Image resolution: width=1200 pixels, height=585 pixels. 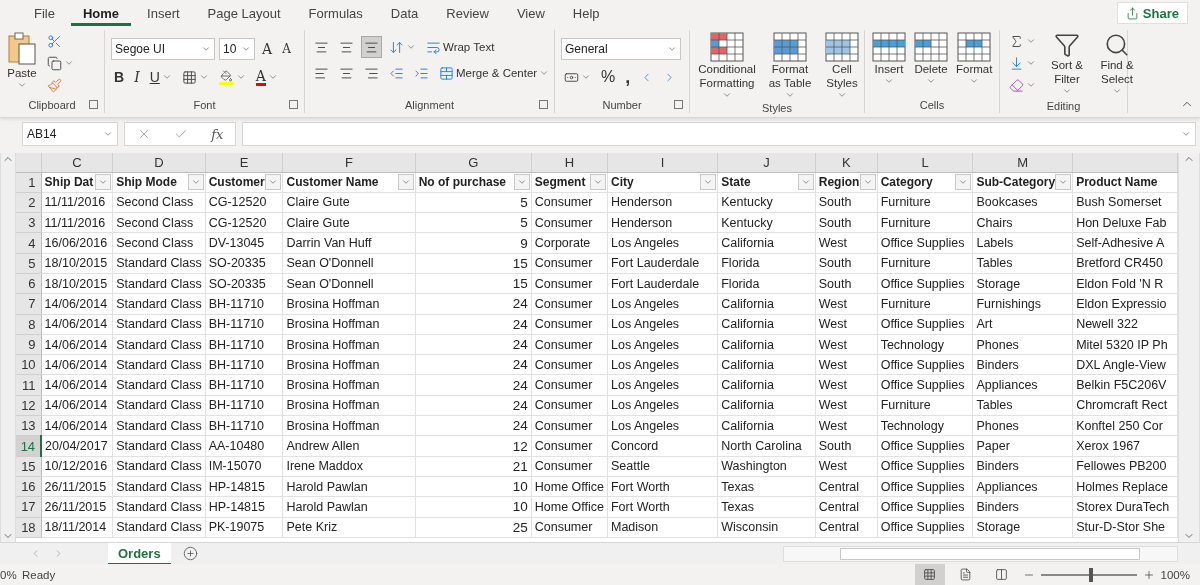 I want to click on slider-thumb, so click(x=1090, y=574).